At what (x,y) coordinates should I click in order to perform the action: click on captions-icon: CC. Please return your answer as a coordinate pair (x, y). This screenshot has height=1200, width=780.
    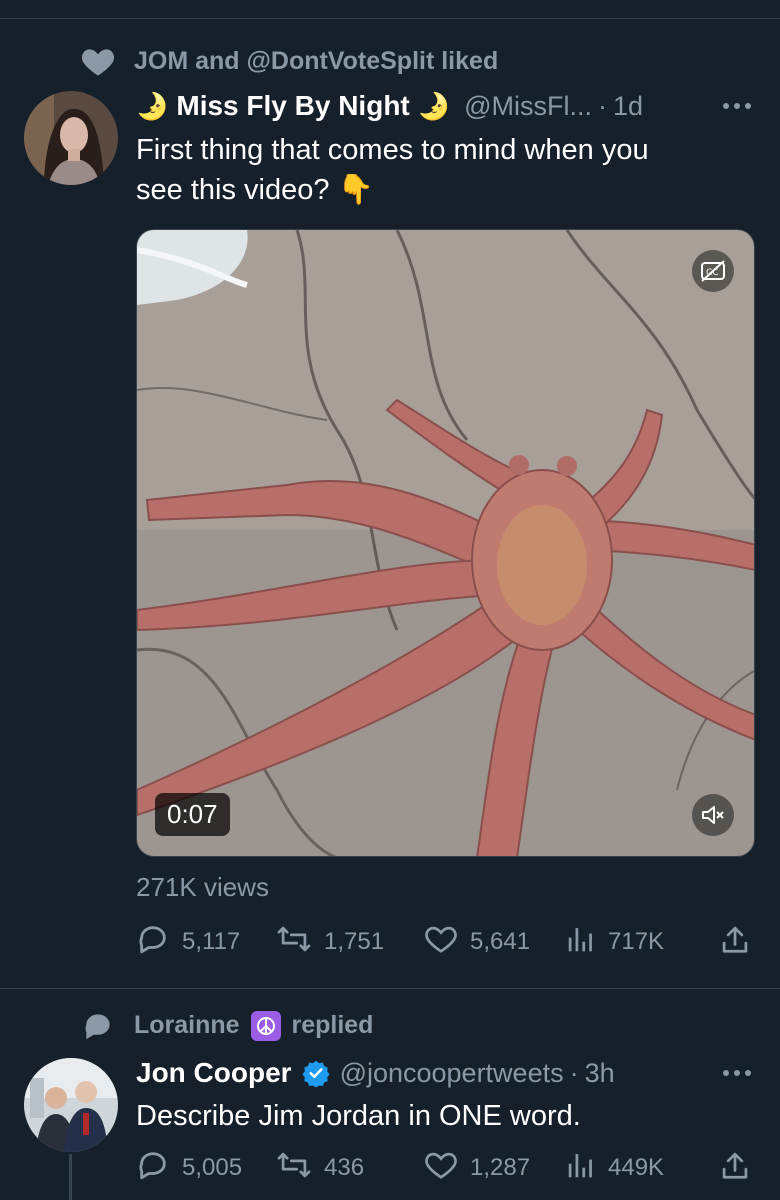
    Looking at the image, I should click on (713, 271).